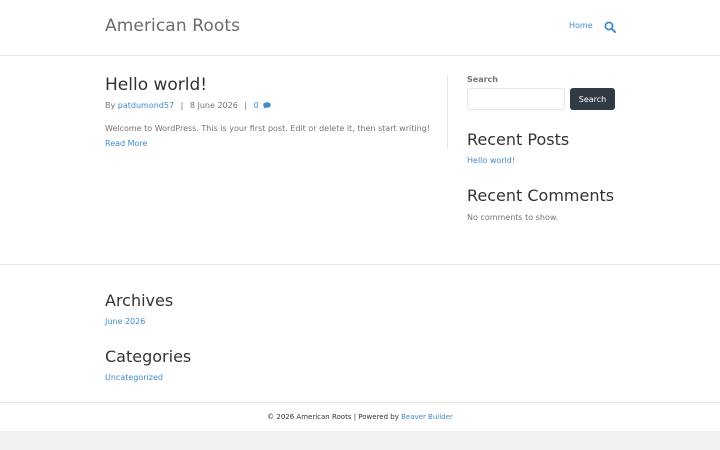  What do you see at coordinates (592, 99) in the screenshot?
I see `search-button: Search` at bounding box center [592, 99].